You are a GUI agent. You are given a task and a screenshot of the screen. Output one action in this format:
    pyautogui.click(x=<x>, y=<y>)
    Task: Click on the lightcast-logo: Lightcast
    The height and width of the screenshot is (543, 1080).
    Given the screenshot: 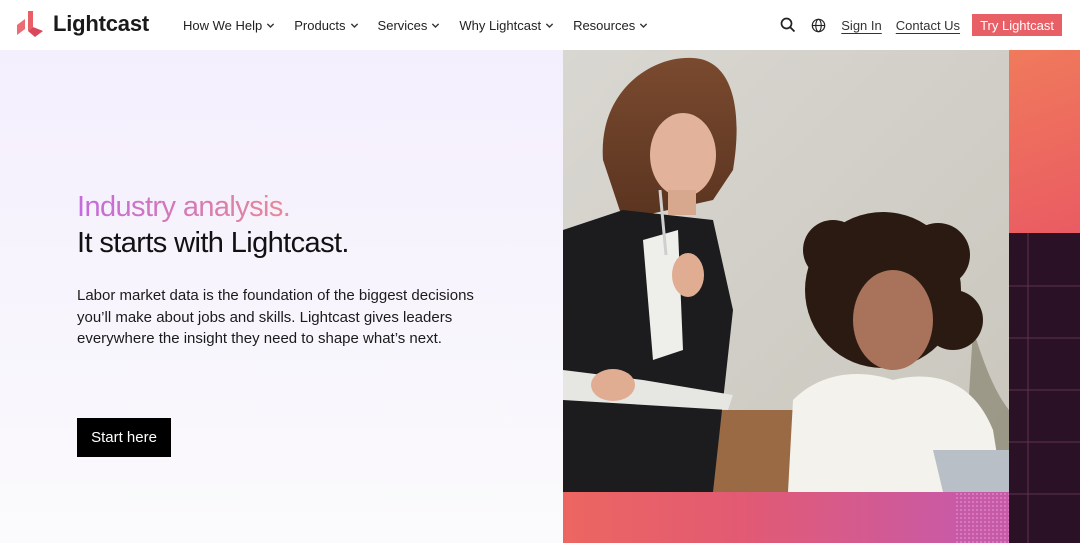 What is the action you would take?
    pyautogui.click(x=82, y=24)
    